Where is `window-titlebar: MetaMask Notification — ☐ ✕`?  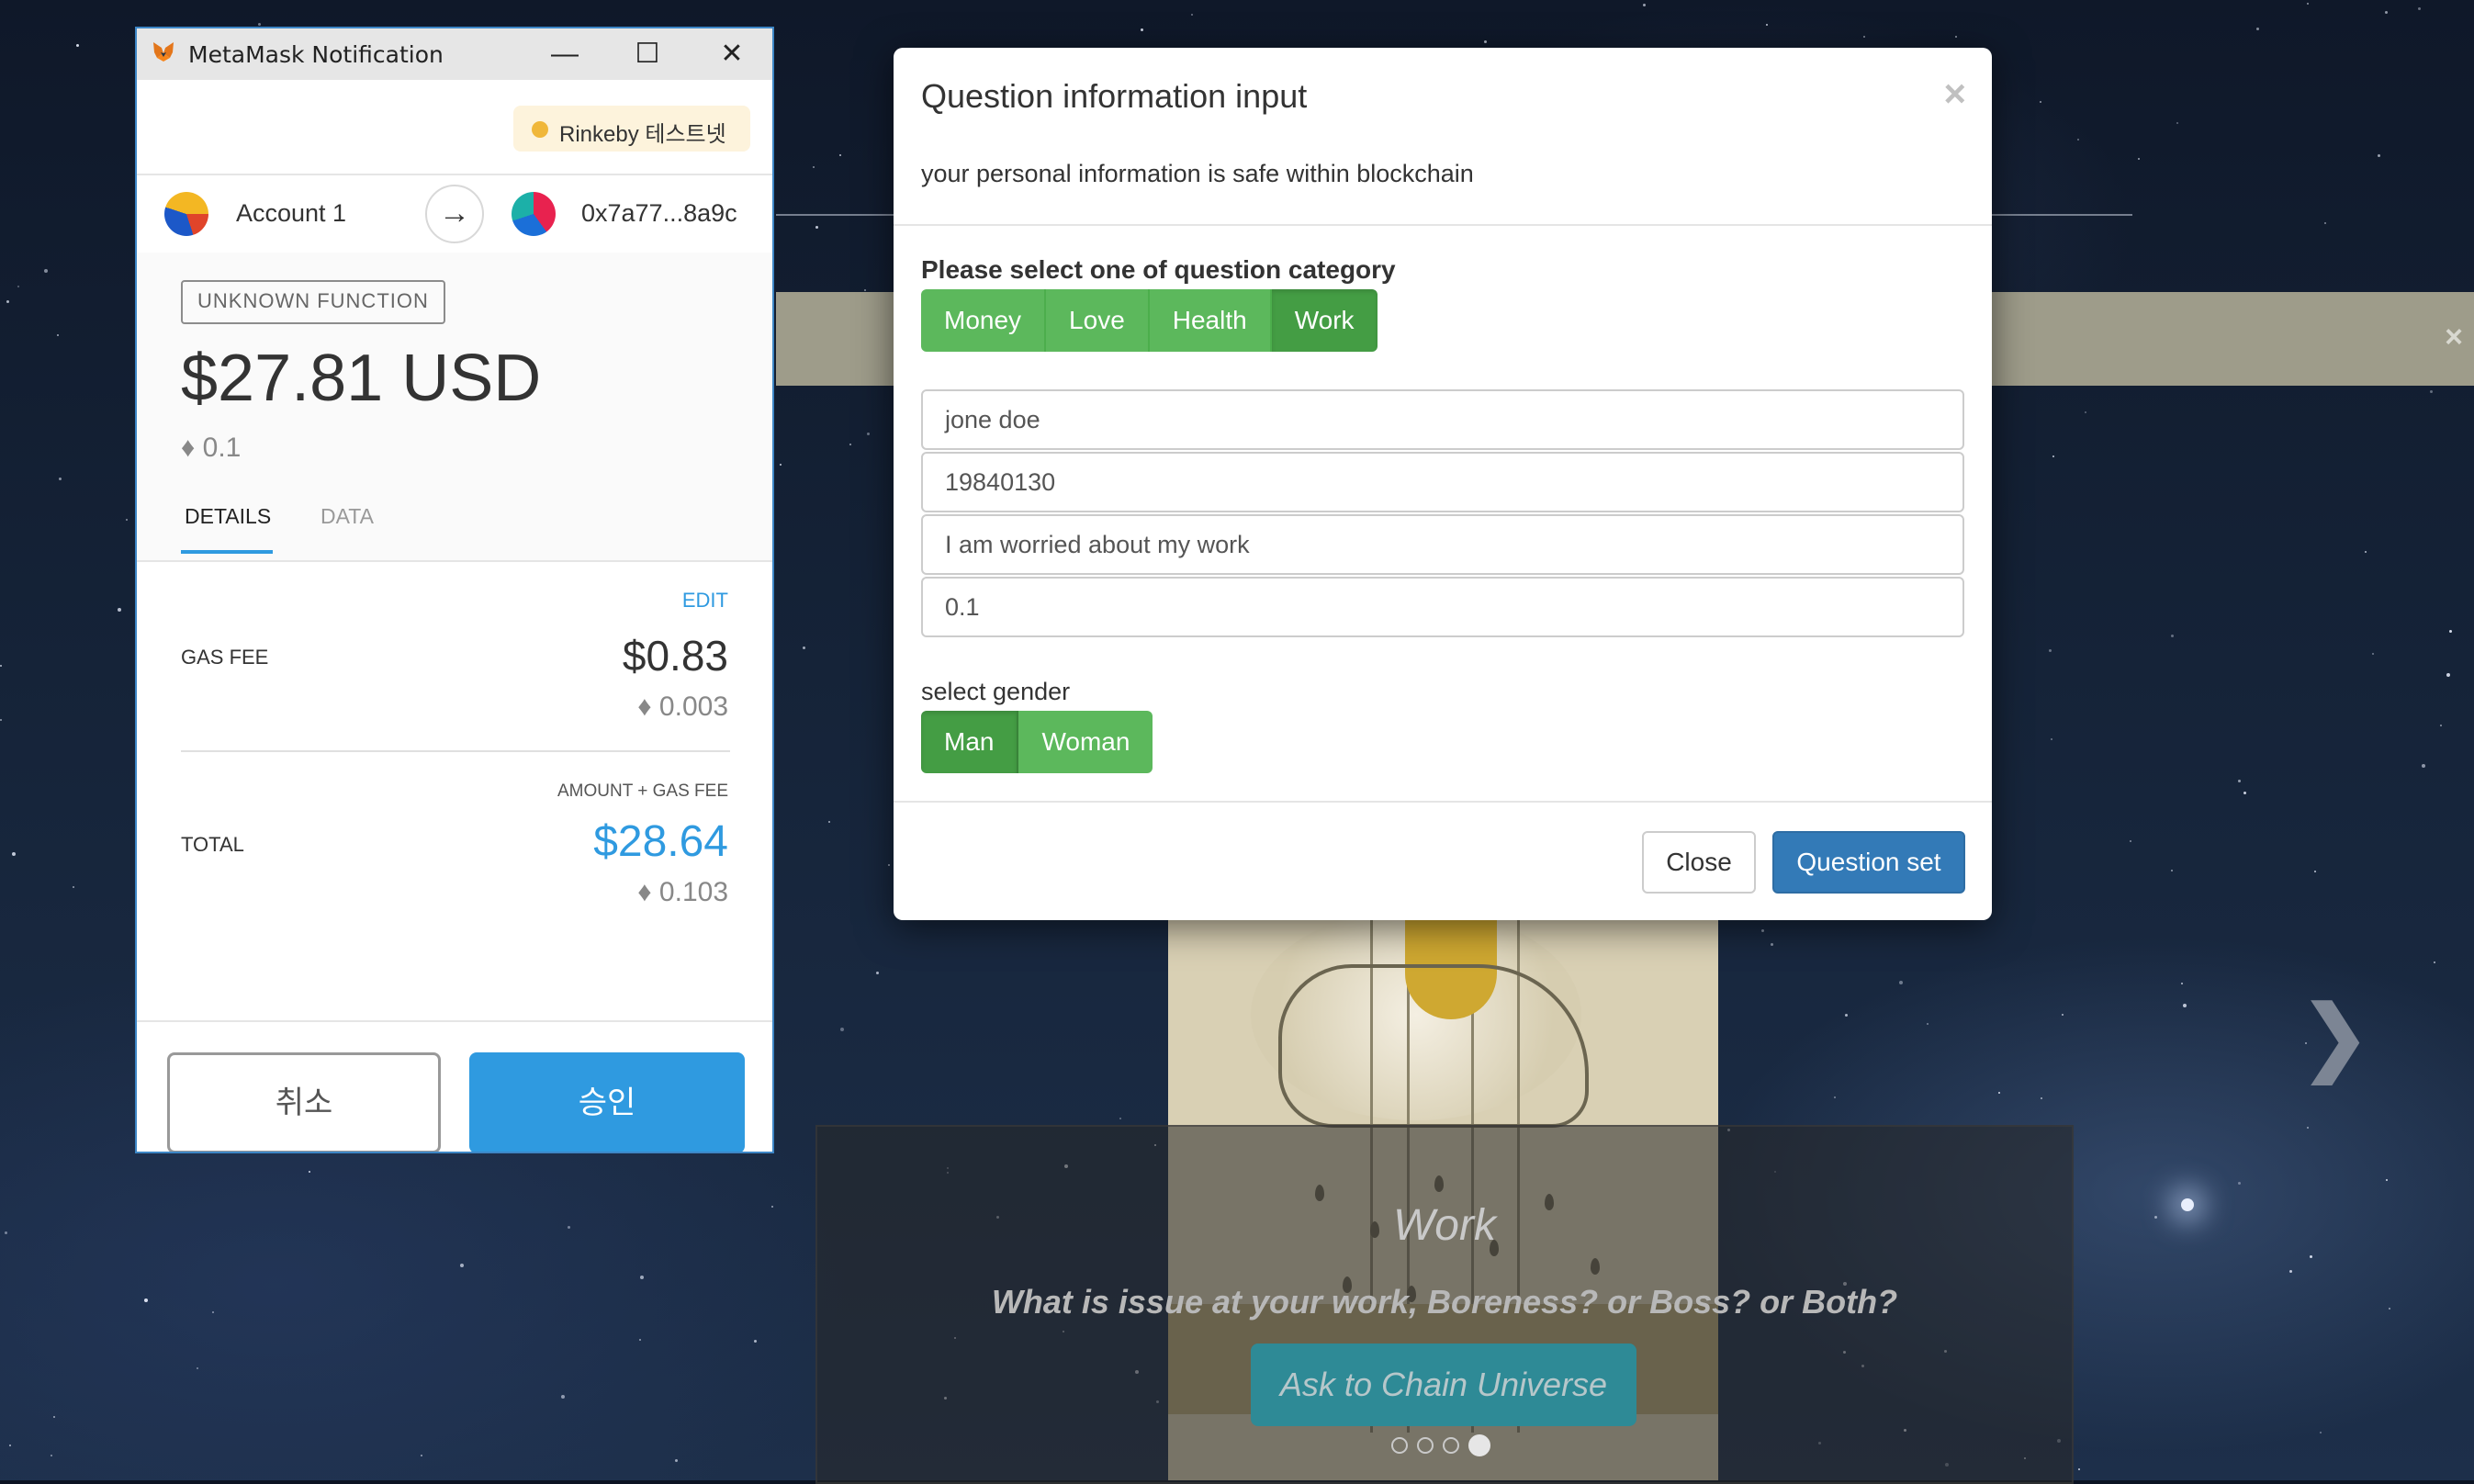
window-titlebar: MetaMask Notification — ☐ ✕ is located at coordinates (455, 54).